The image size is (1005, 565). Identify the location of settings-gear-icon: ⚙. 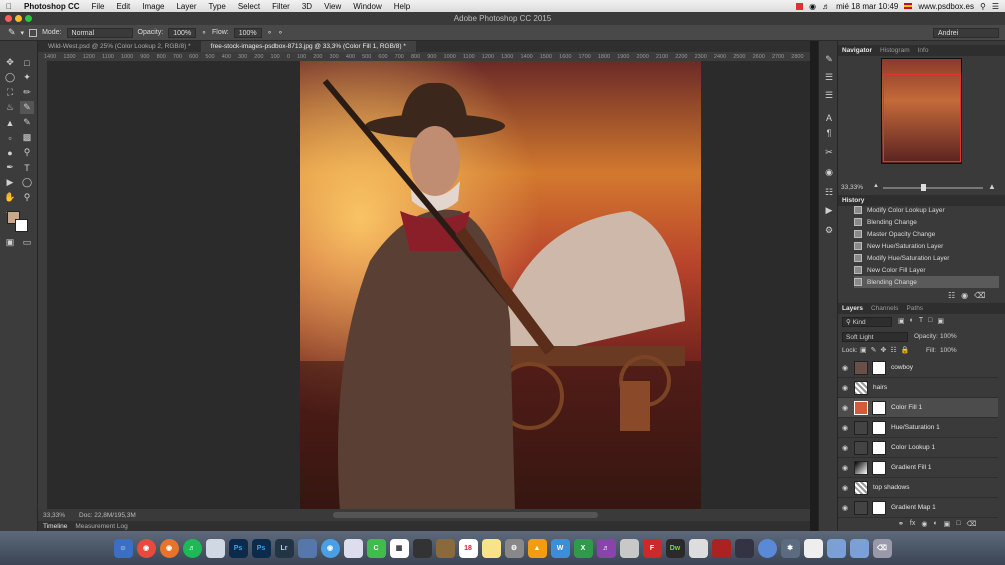
(829, 230).